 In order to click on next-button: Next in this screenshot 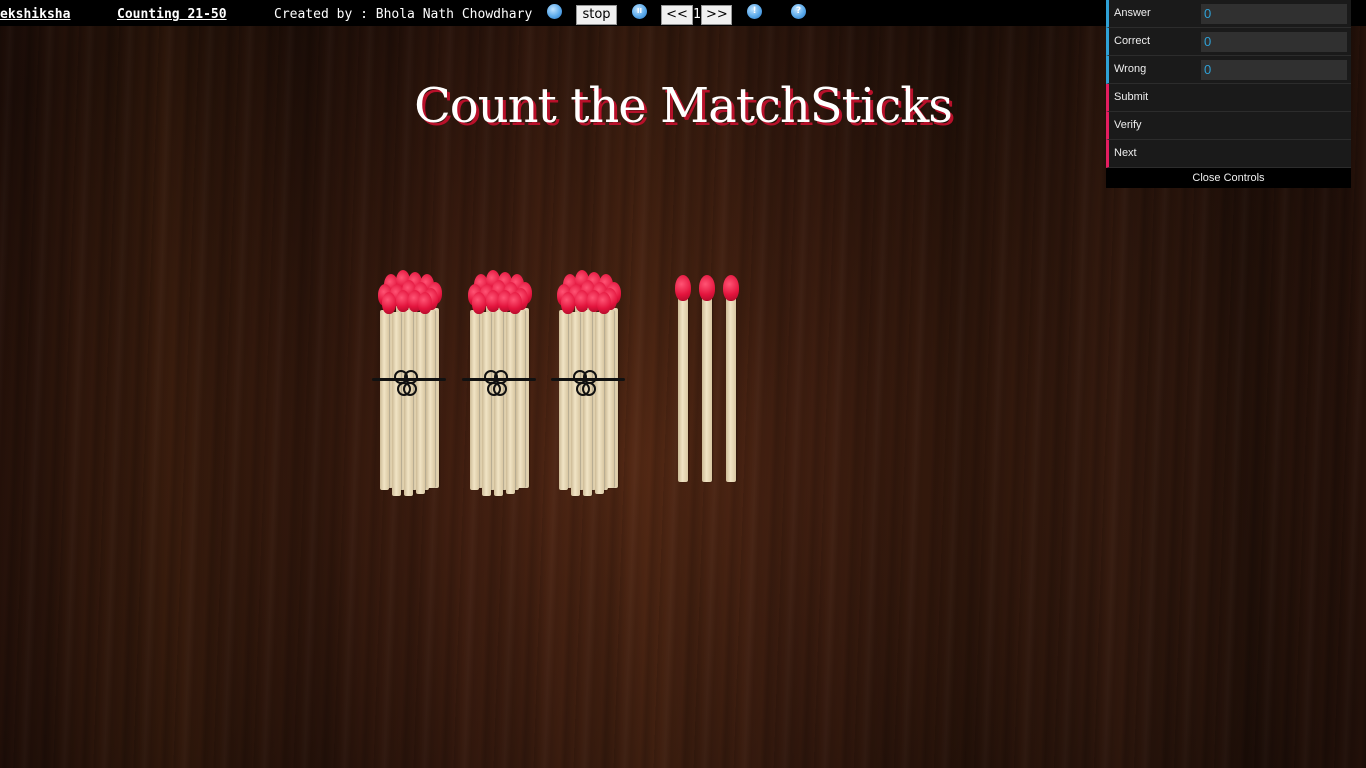, I will do `click(1228, 154)`.